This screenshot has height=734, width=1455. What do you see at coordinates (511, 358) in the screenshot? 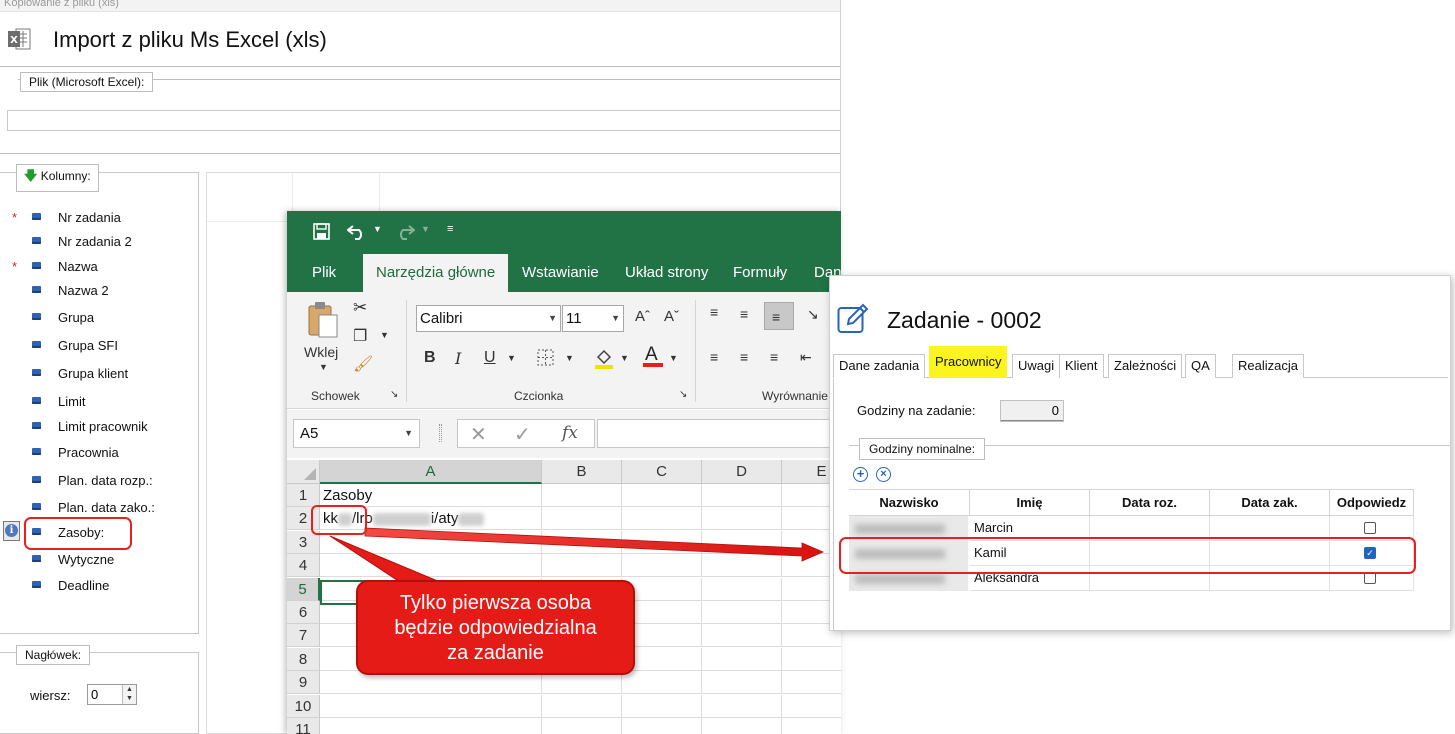
I see `underline-dropdown-icon: ▼` at bounding box center [511, 358].